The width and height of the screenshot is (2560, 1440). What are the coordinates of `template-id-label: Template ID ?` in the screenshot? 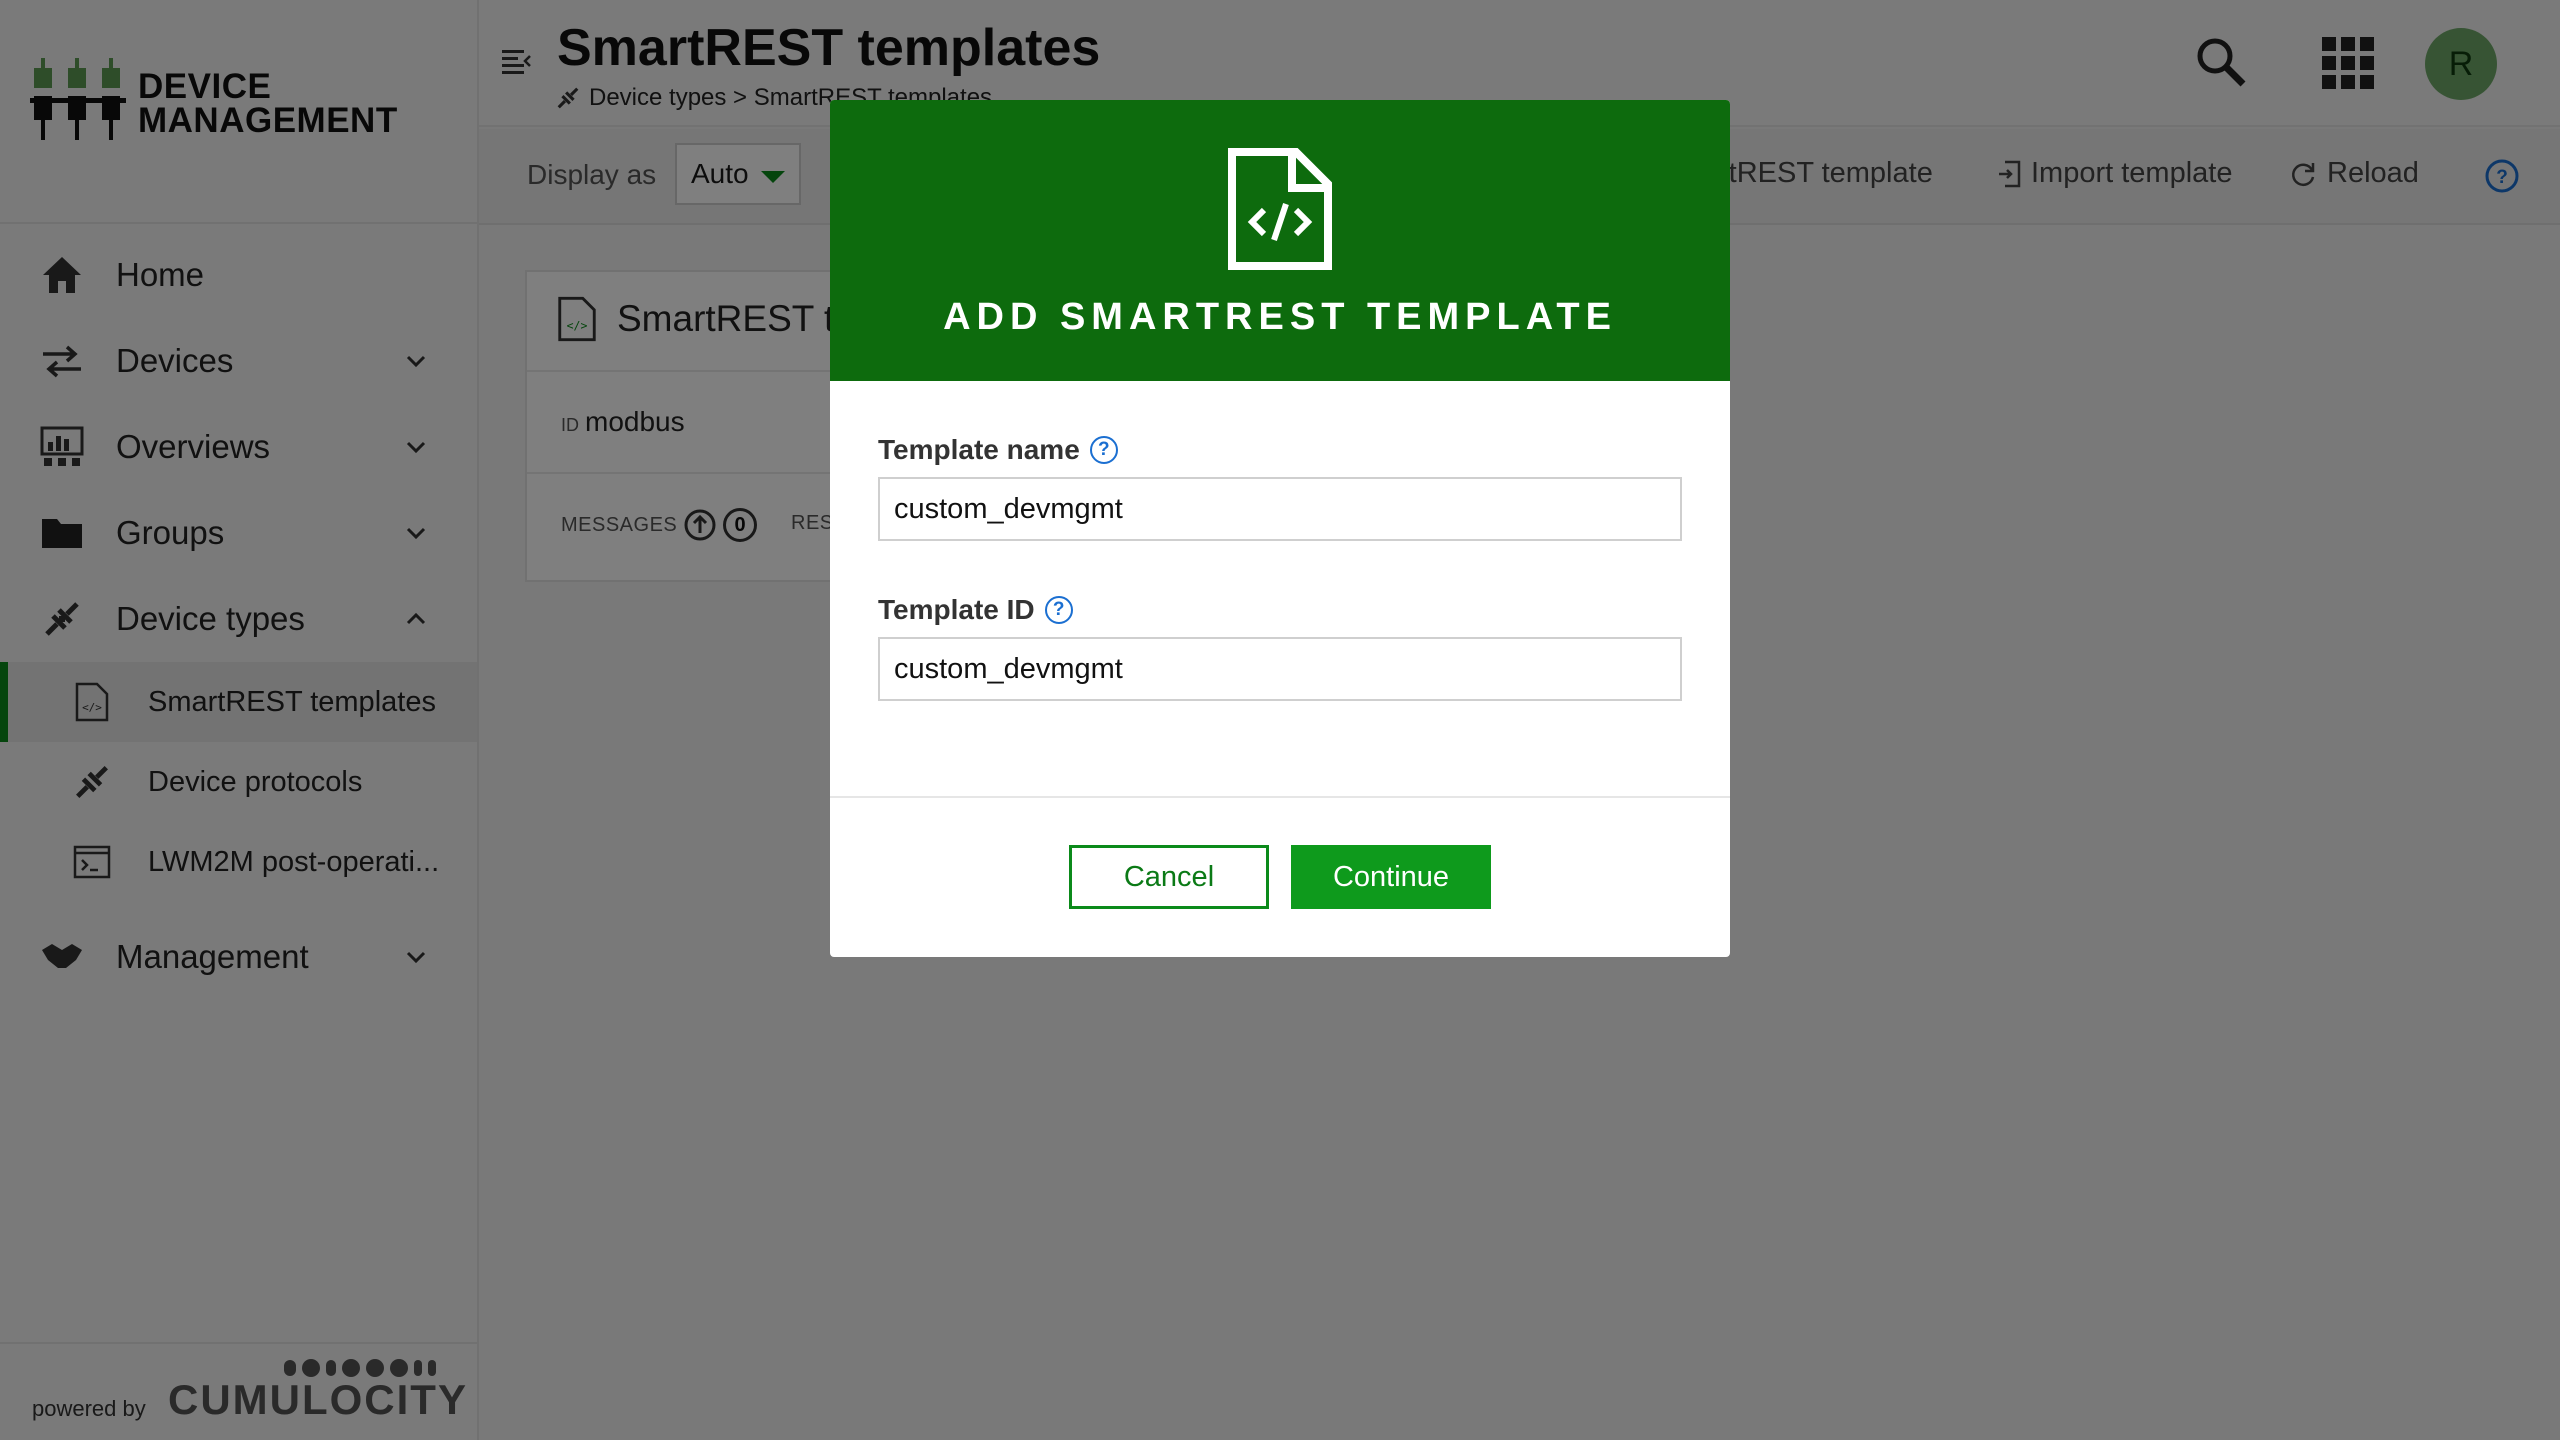 It's located at (975, 610).